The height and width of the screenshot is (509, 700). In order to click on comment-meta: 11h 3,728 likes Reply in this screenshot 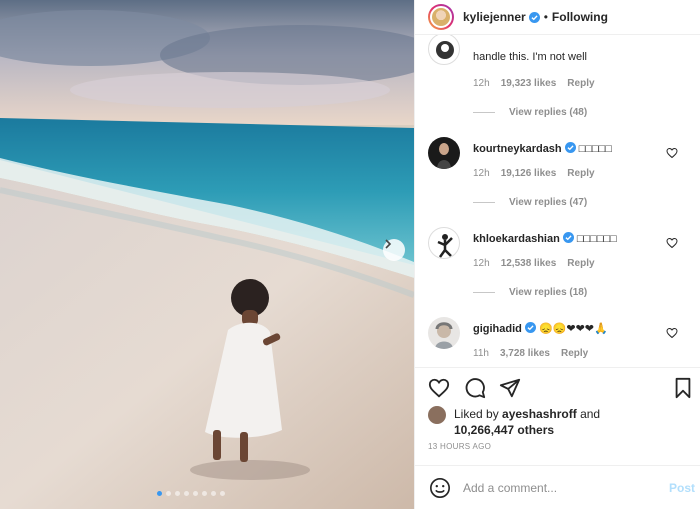, I will do `click(530, 353)`.